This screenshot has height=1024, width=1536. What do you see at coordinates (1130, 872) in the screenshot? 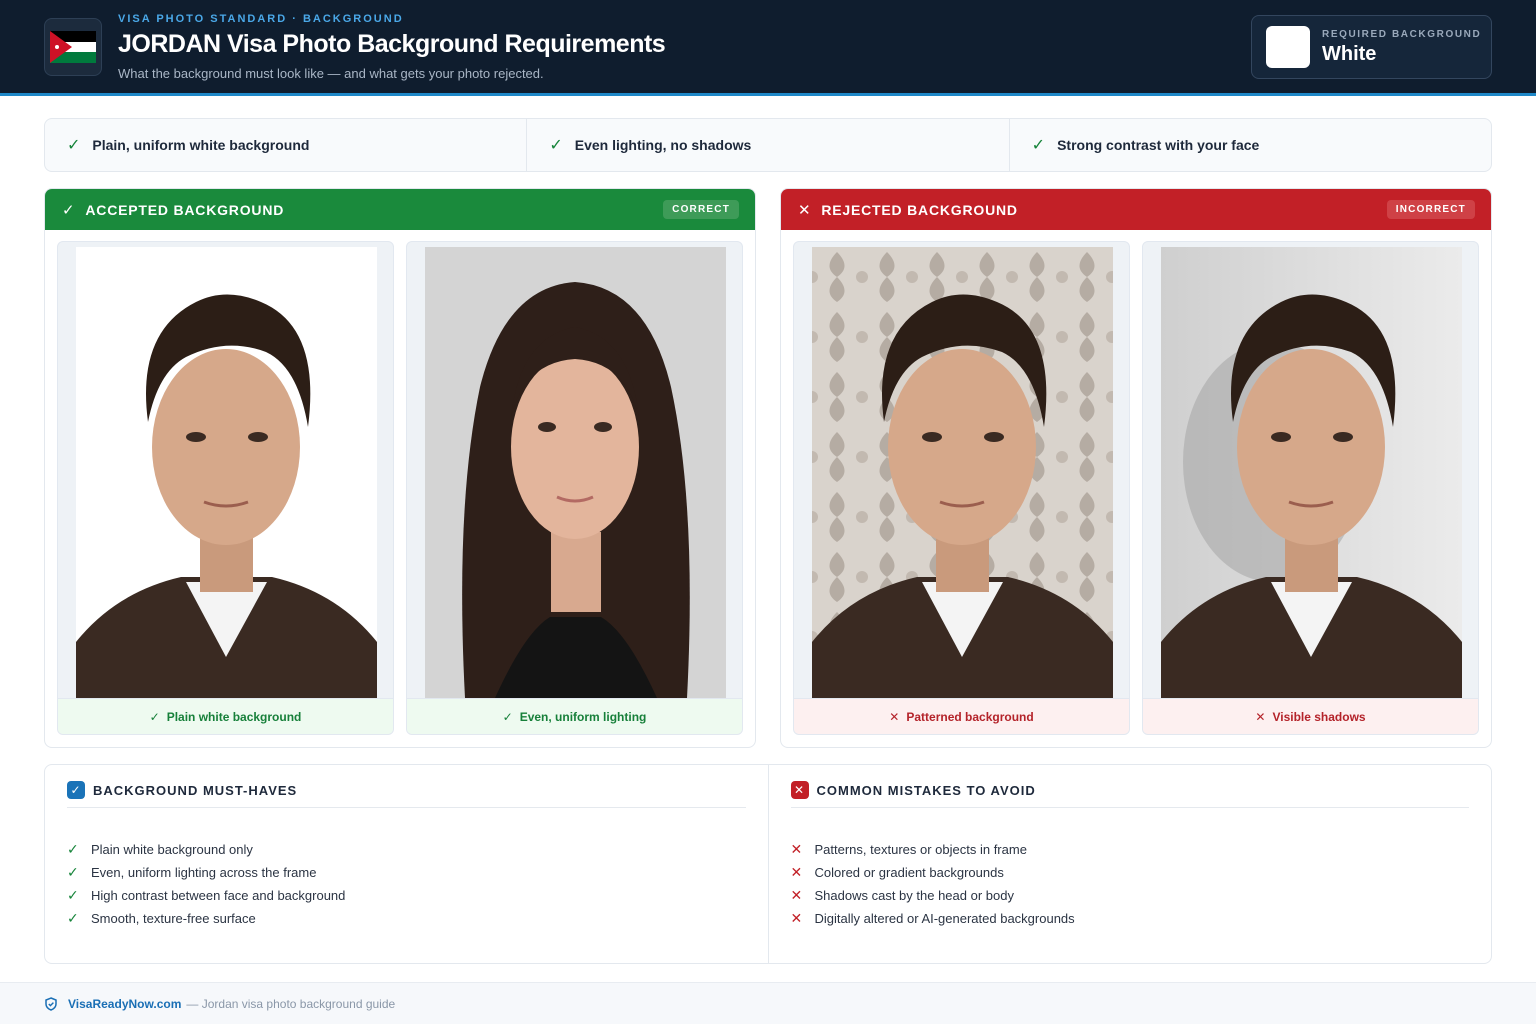
I see `list-item: ✕ Colored or gradient backgrounds` at bounding box center [1130, 872].